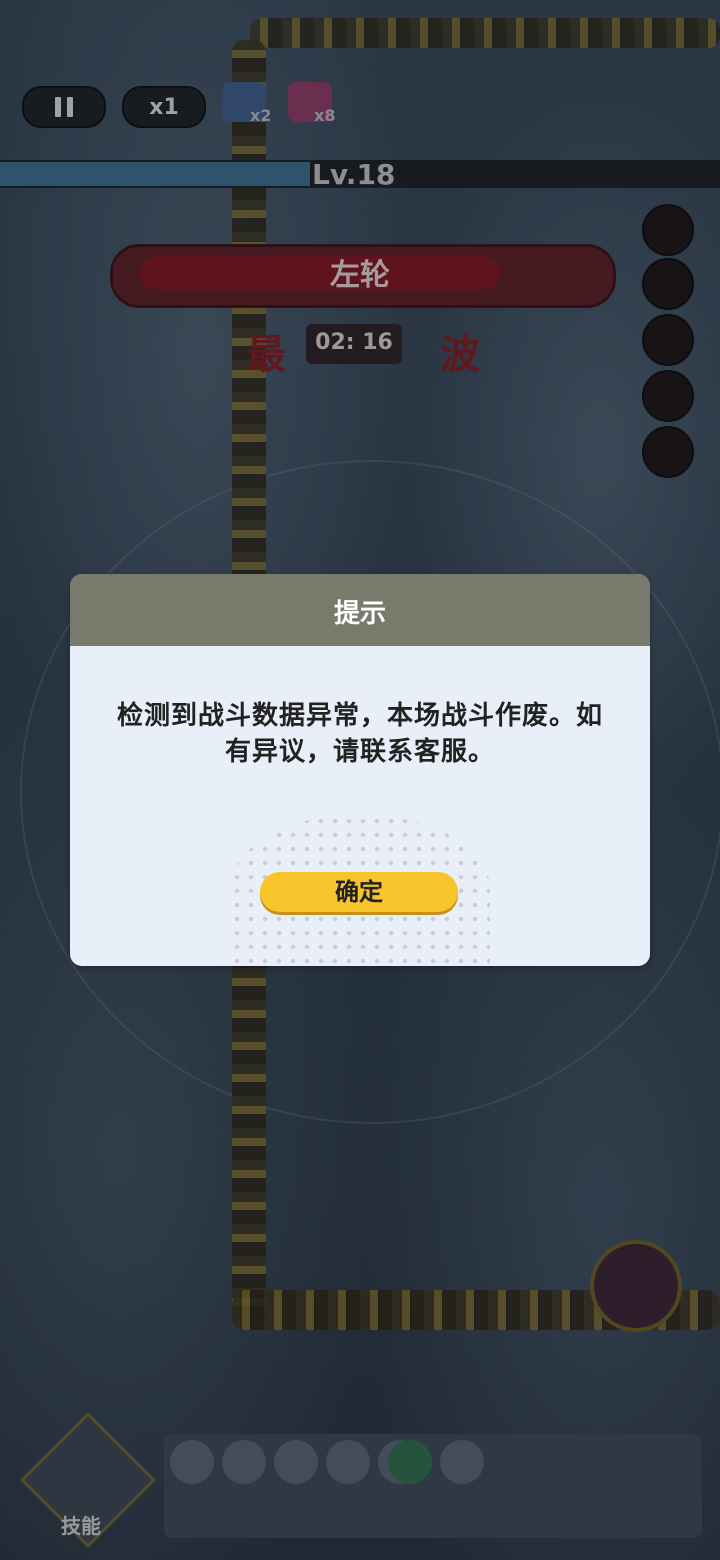 The image size is (720, 1560). Describe the element at coordinates (359, 734) in the screenshot. I see `dialog-message: 检测到战斗数据异常，本场战斗作废。如有异议，请联系客服。` at that location.